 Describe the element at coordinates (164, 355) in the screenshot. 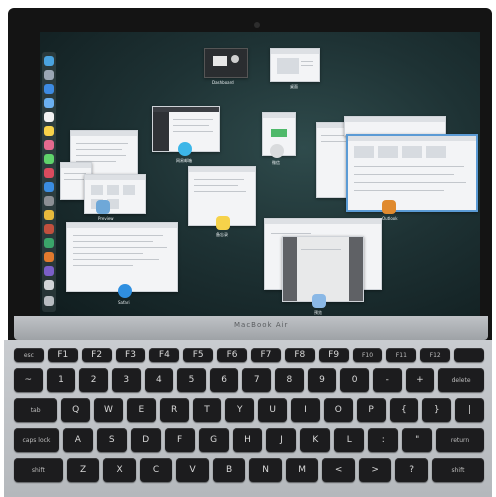

I see `key: F4` at that location.